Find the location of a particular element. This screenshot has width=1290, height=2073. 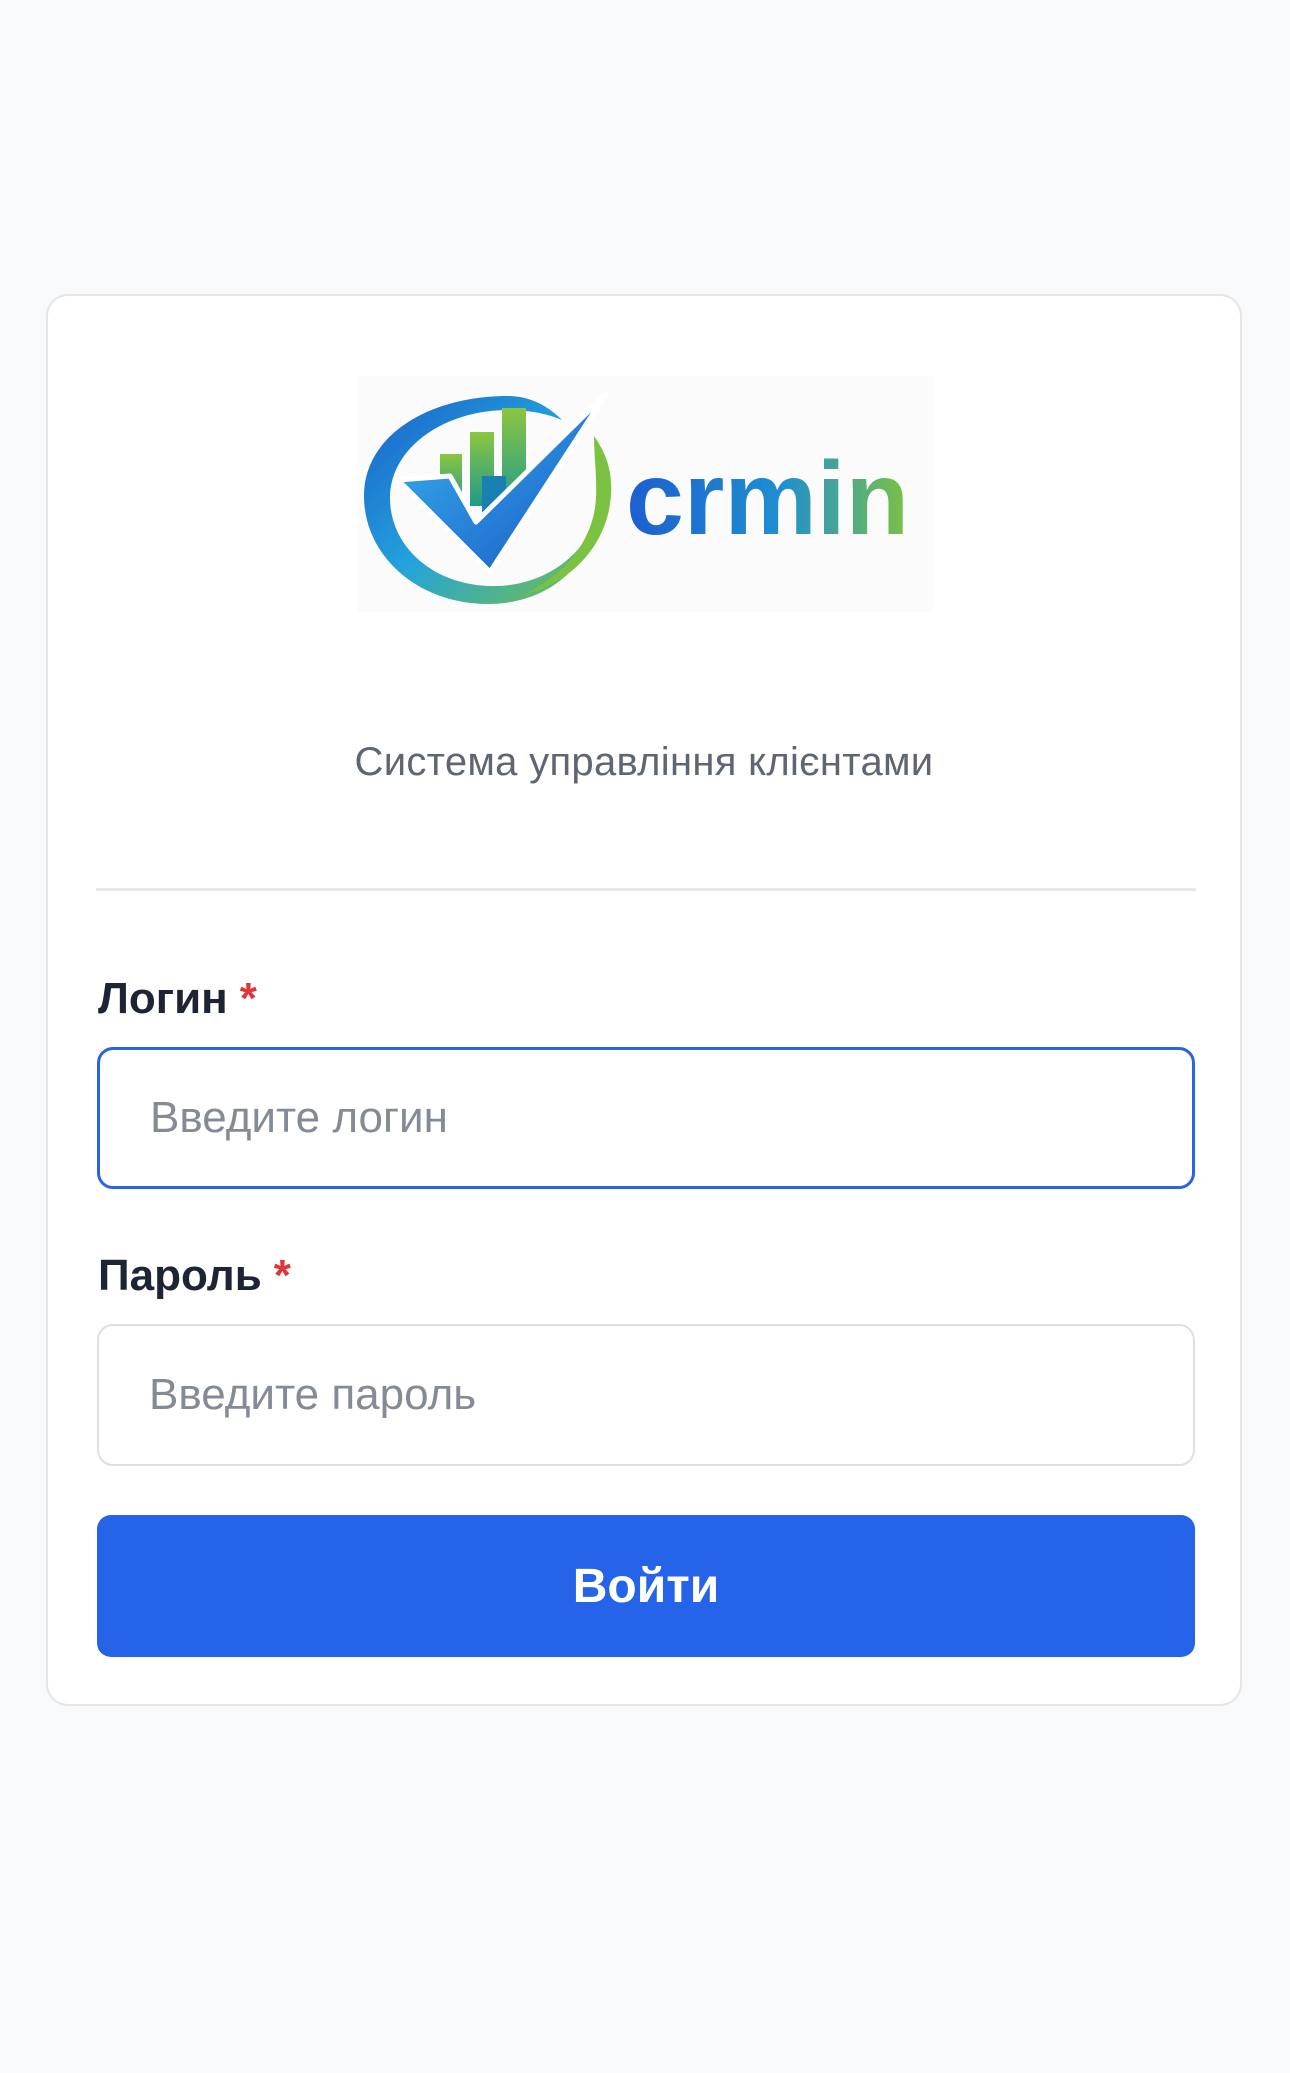

login-label: Логин * is located at coordinates (177, 999).